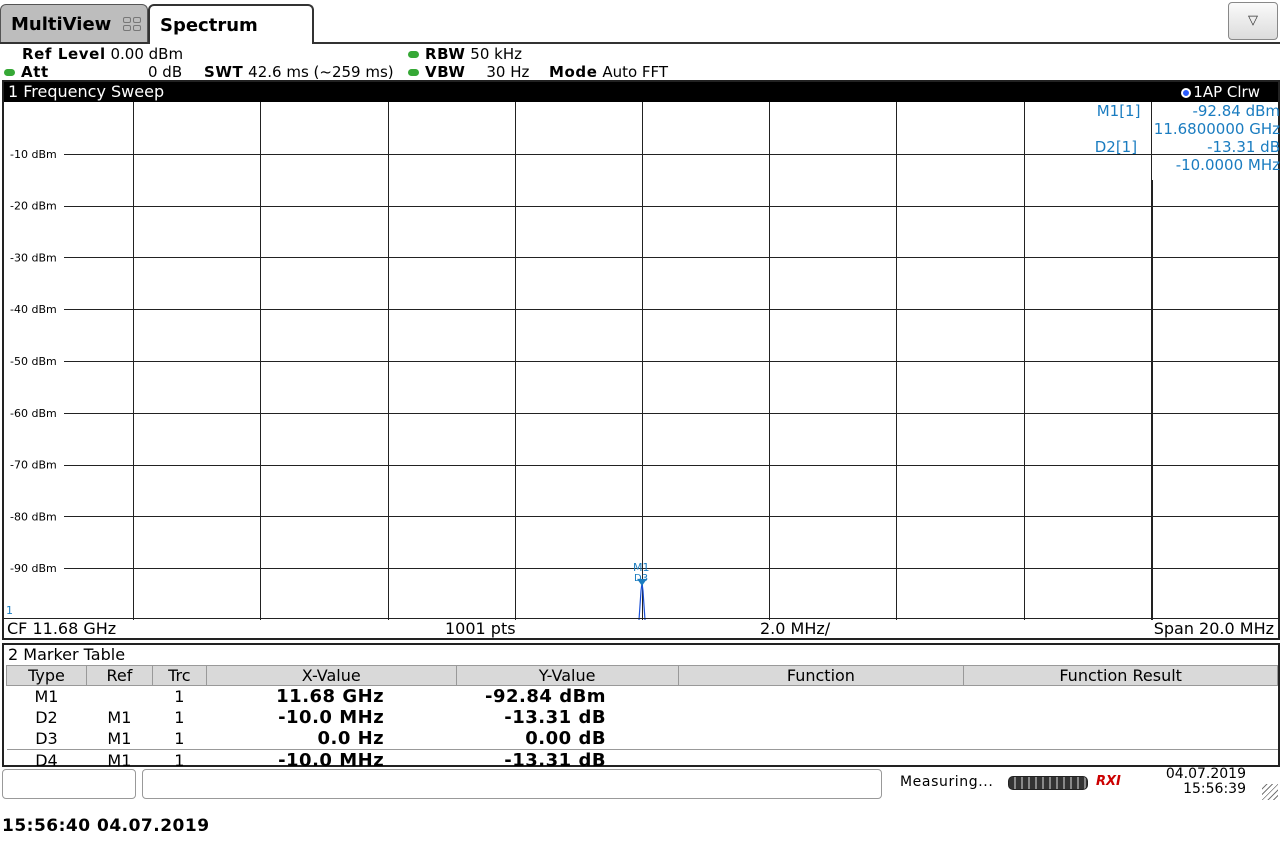 The image size is (1280, 850). I want to click on att-param: Att, so click(26, 72).